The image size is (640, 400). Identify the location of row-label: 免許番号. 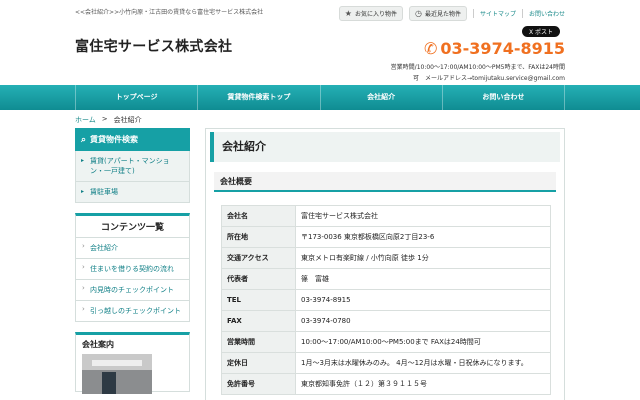
(258, 384).